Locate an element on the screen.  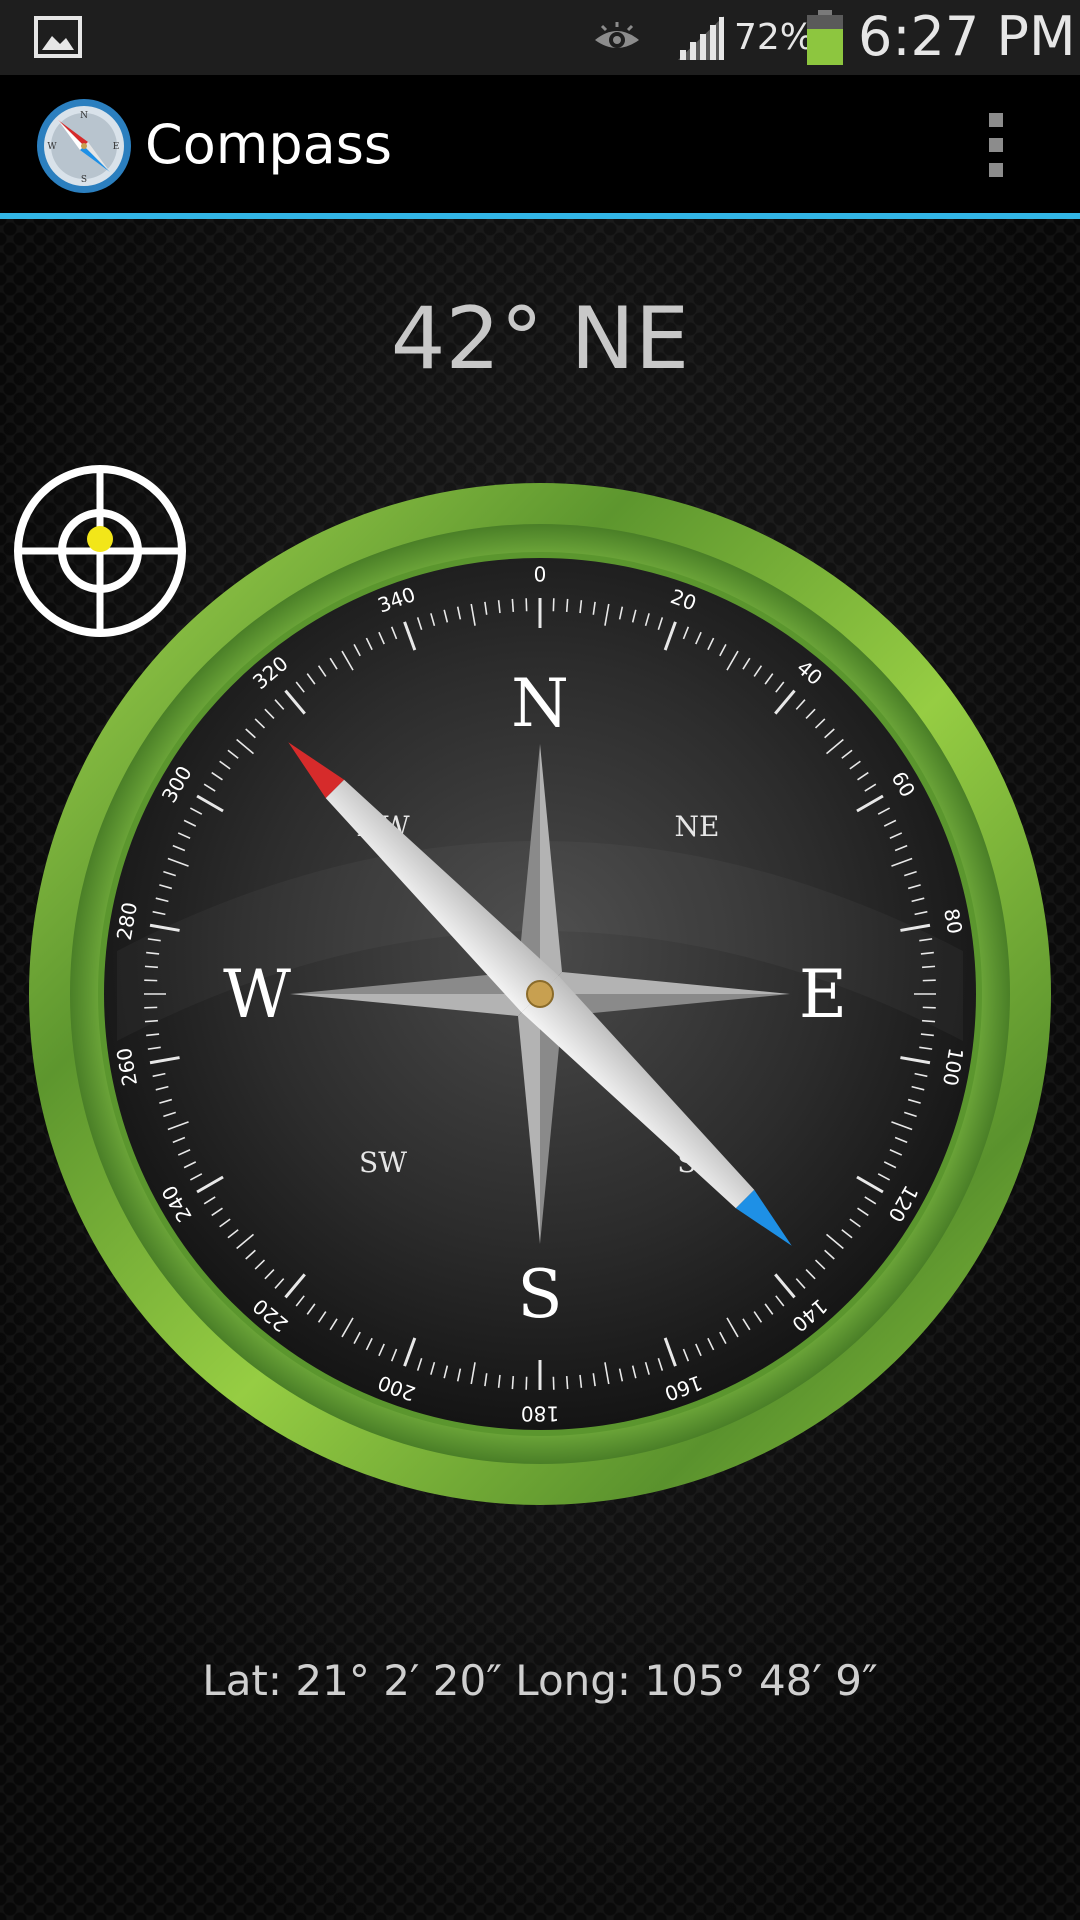
degree-label: 0 is located at coordinates (540, 575).